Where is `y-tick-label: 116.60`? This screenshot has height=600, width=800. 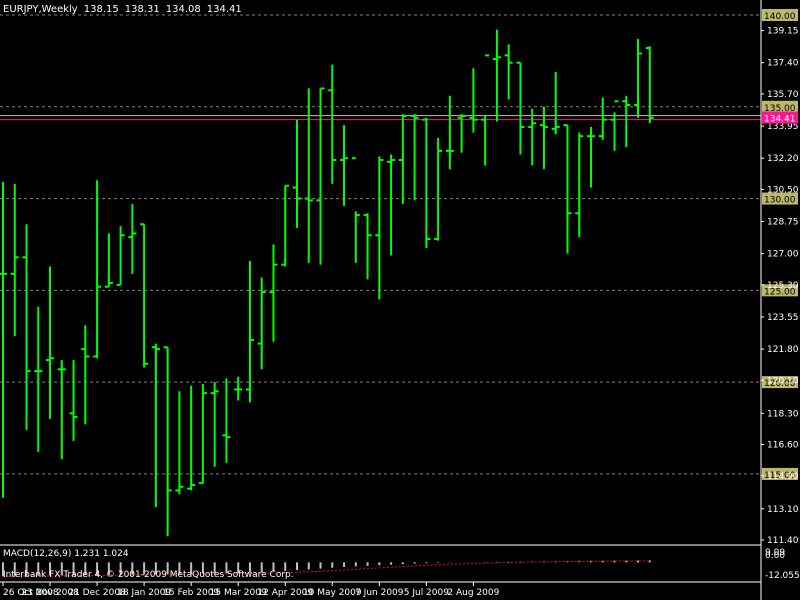 y-tick-label: 116.60 is located at coordinates (783, 446).